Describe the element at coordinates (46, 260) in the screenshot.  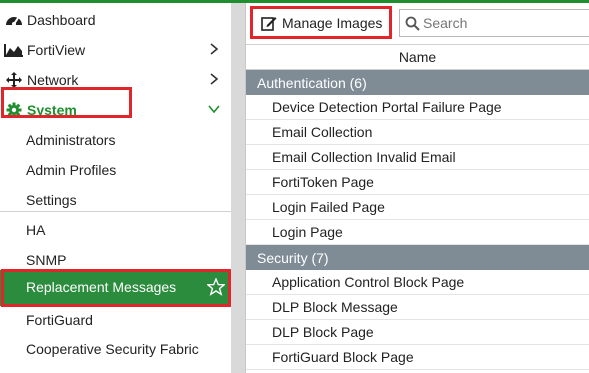
I see `sidebar-item-label: SNMP` at that location.